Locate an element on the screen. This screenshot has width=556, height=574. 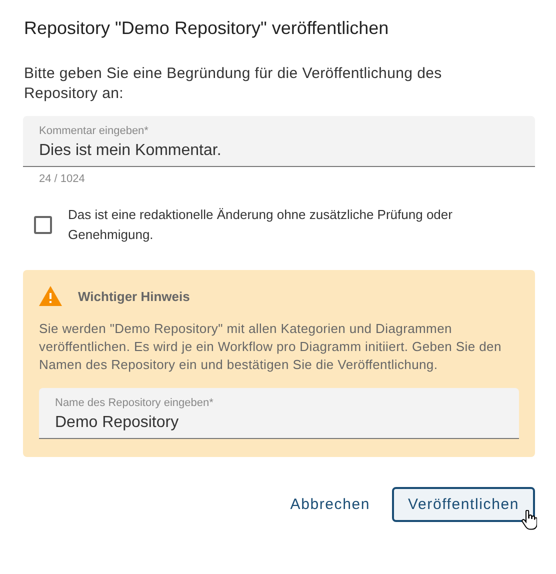
notice-text: Sie werden "Demo Repository" mit allen Kategorien und Diagrammen veröffentlichen. Es wird je ein Workflow pro Diagramm initiiert. Geben Sie den Namen des Repository ein und bestätigen Sie die Veröffentlichung. is located at coordinates (270, 347).